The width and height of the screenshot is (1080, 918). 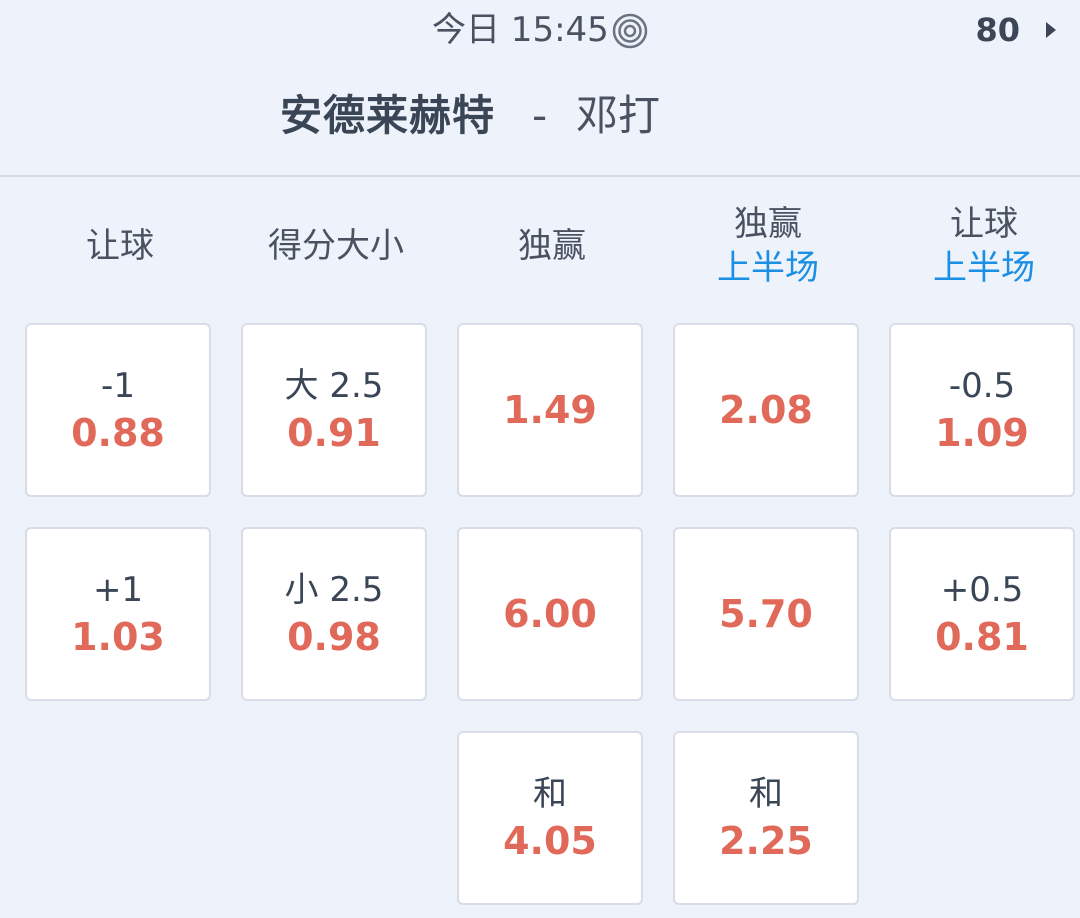 What do you see at coordinates (982, 614) in the screenshot?
I see `odds-cell-h1-handicap-away: +0.5 0.81` at bounding box center [982, 614].